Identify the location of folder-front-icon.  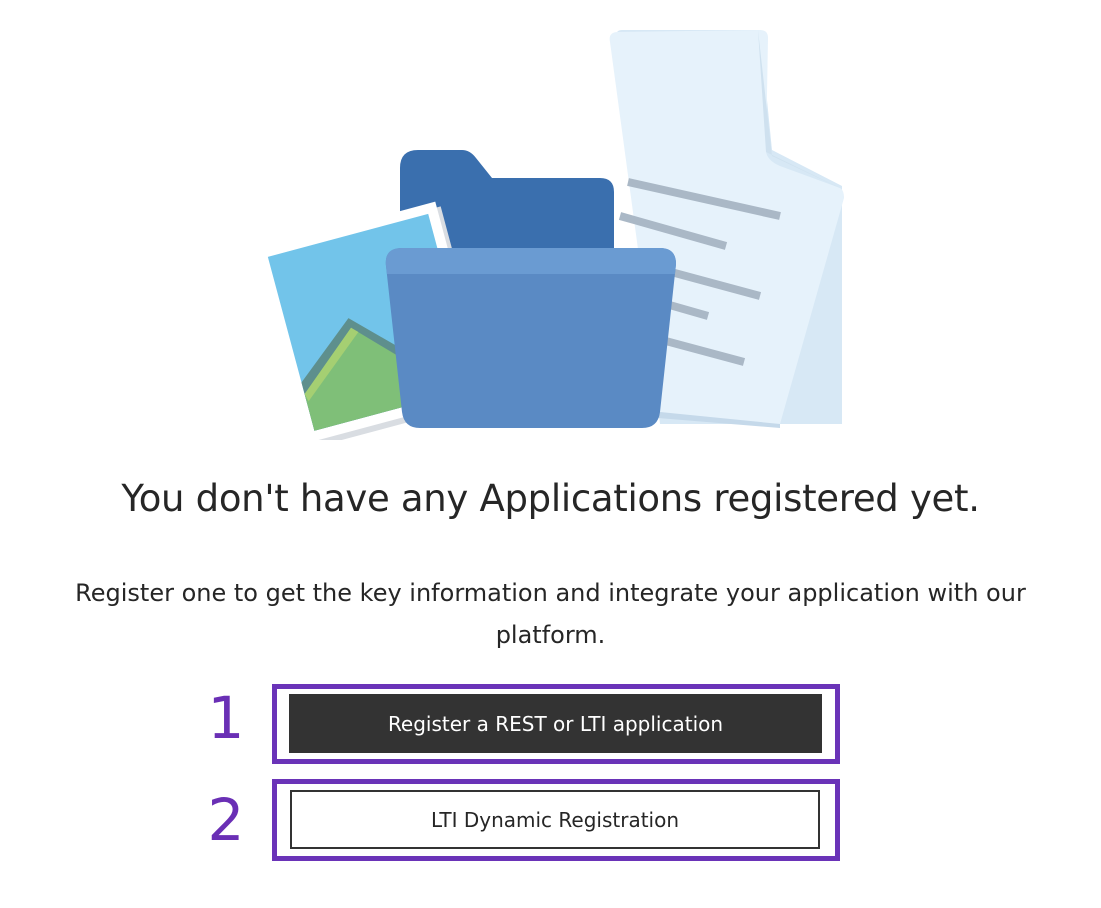
(530, 338).